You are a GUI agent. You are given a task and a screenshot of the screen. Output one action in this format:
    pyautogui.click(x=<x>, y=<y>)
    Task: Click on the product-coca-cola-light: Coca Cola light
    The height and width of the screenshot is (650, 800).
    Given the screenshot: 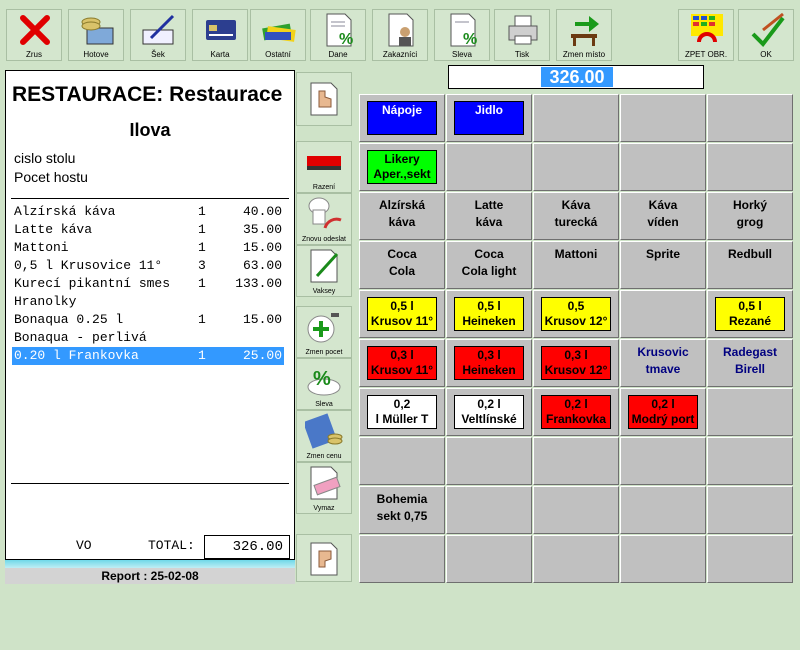 What is the action you would take?
    pyautogui.click(x=489, y=265)
    